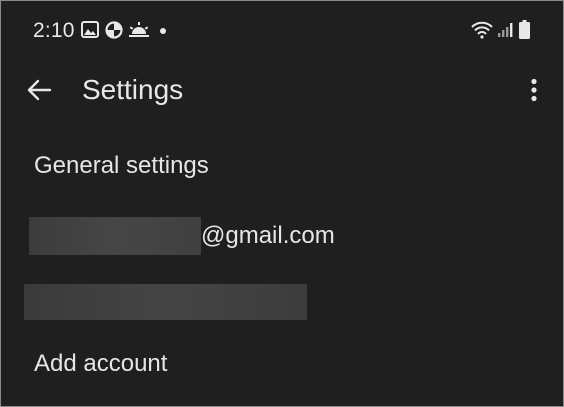 This screenshot has height=407, width=564. I want to click on weather-sunrise-icon, so click(139, 29).